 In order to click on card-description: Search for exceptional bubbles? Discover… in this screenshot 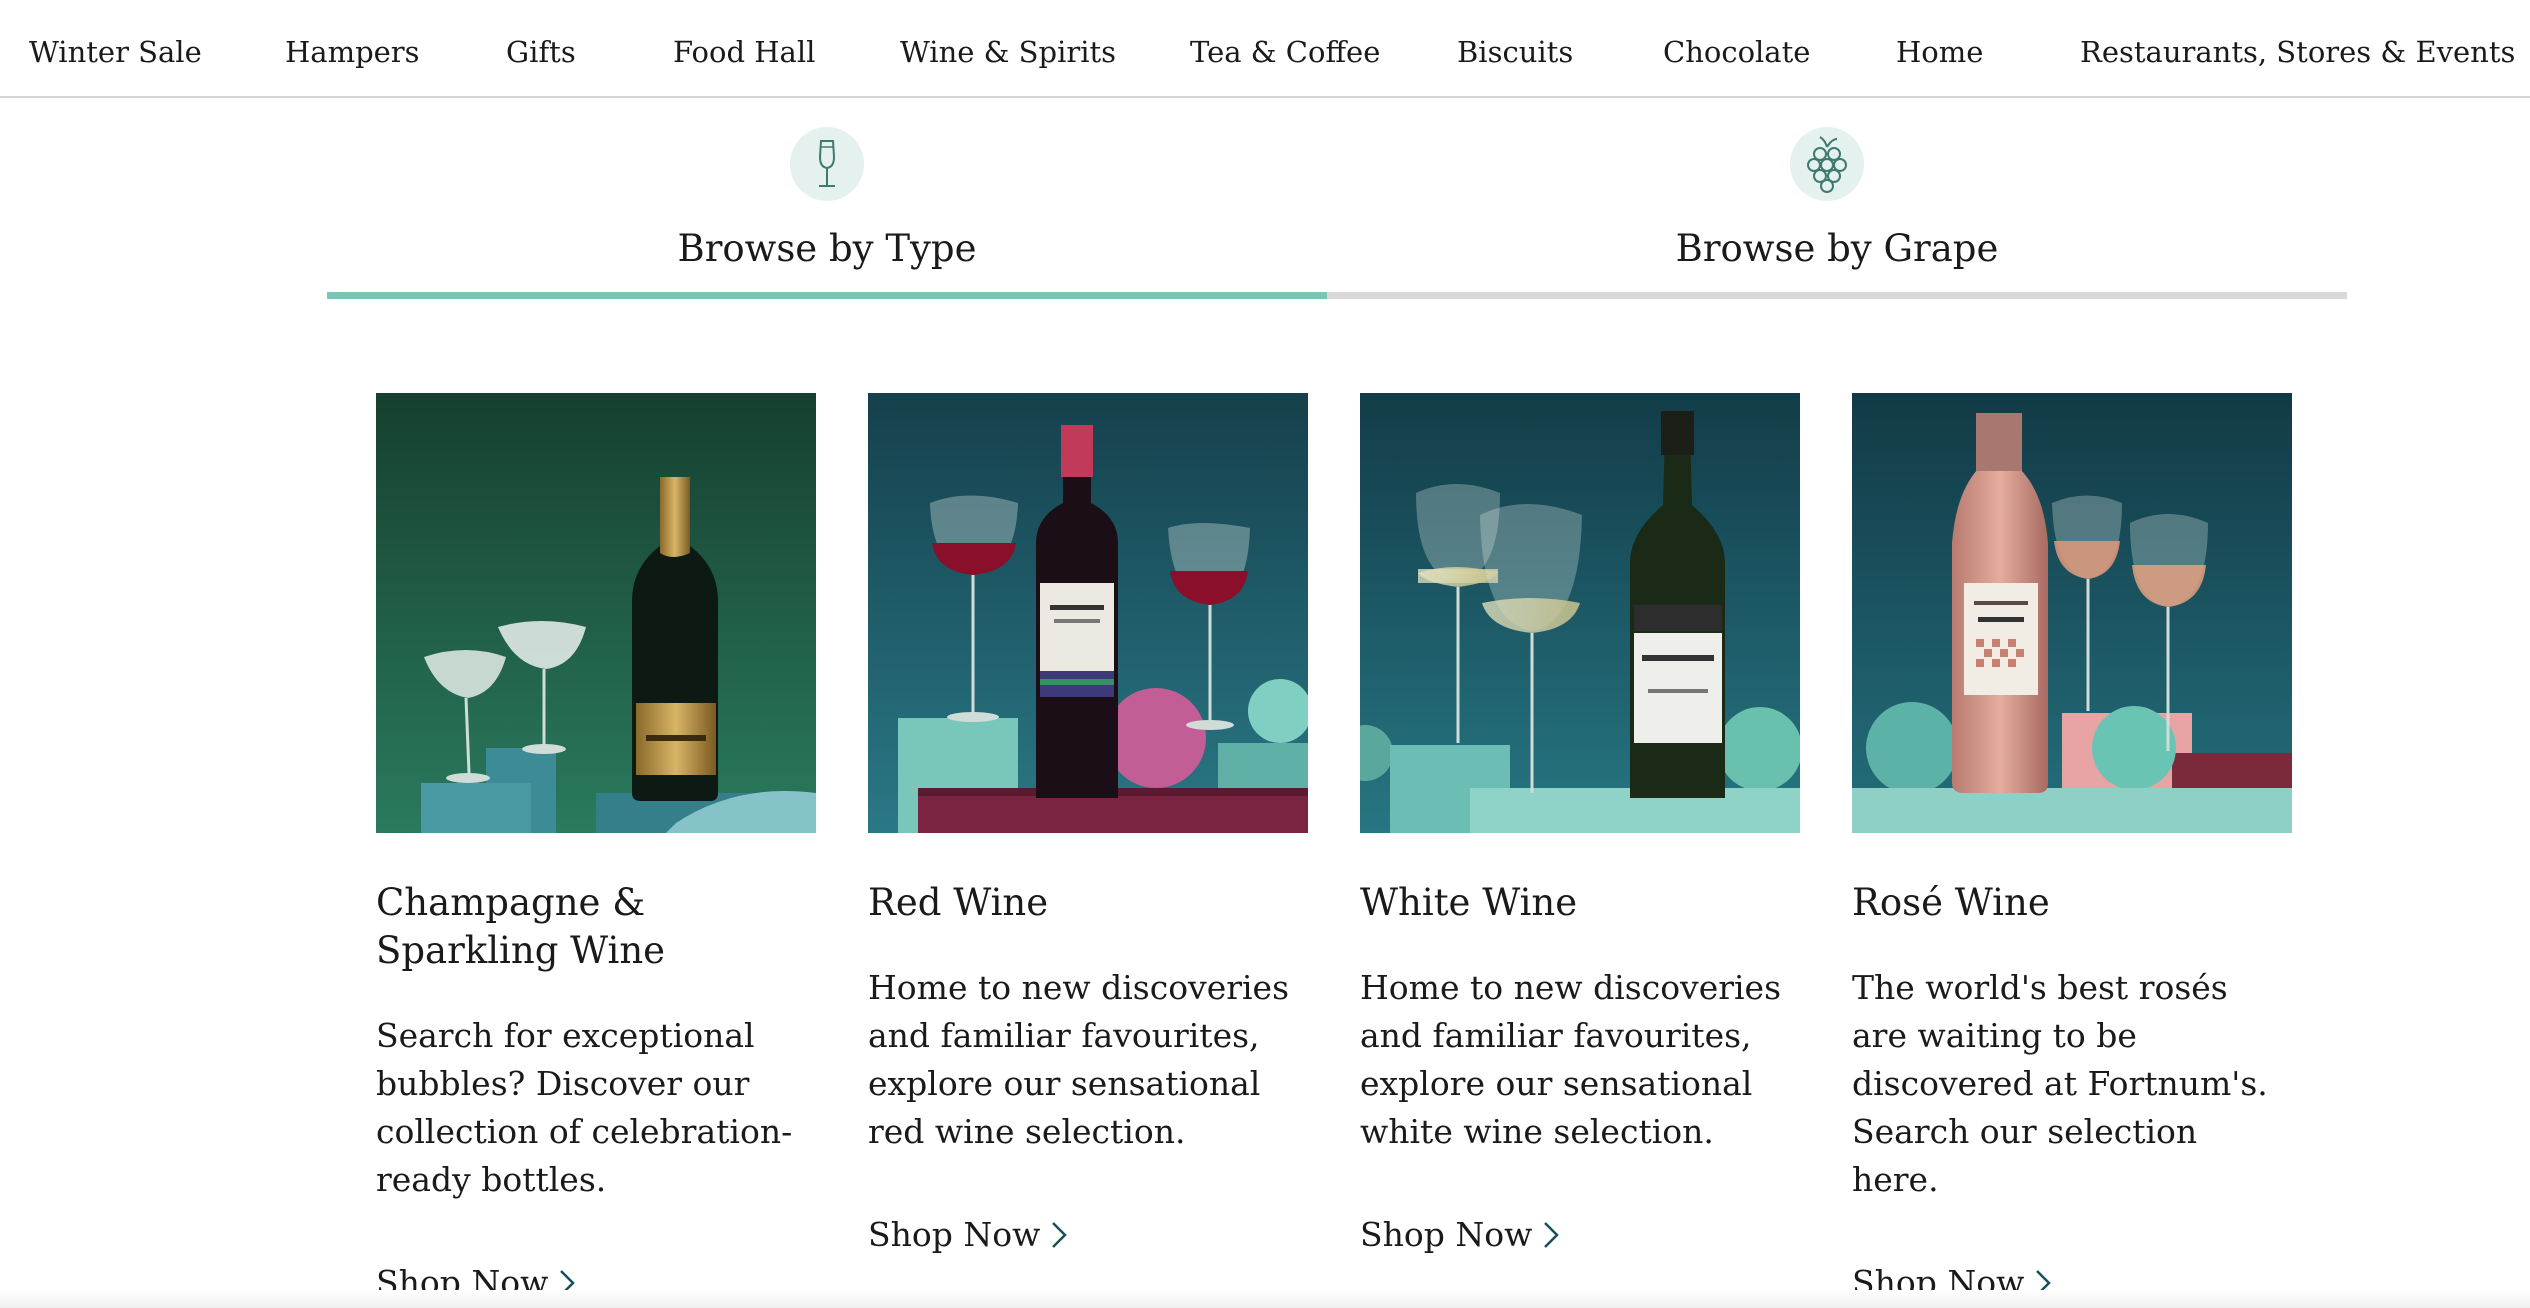, I will do `click(584, 1107)`.